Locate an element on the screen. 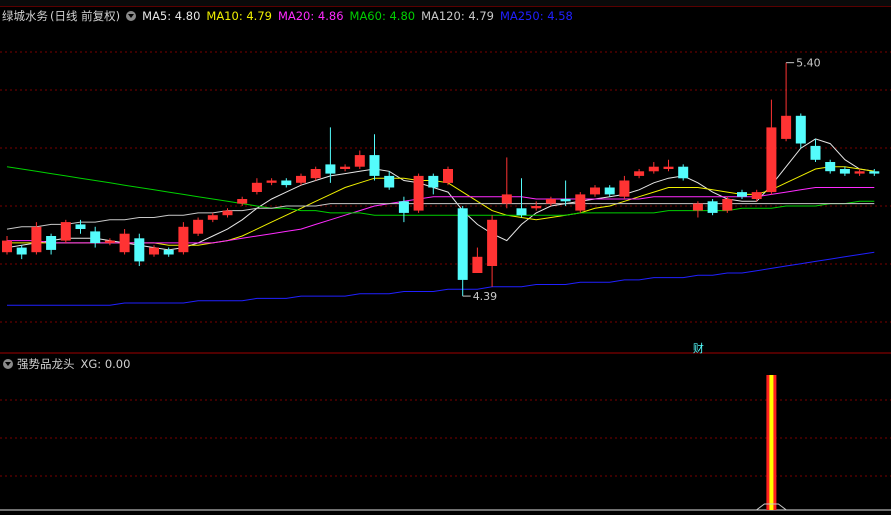 The height and width of the screenshot is (515, 891). ma-line-ma120 is located at coordinates (440, 216).